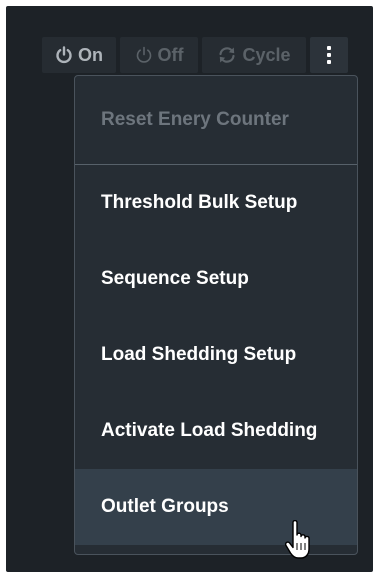  Describe the element at coordinates (170, 54) in the screenshot. I see `power-off-label: Off` at that location.